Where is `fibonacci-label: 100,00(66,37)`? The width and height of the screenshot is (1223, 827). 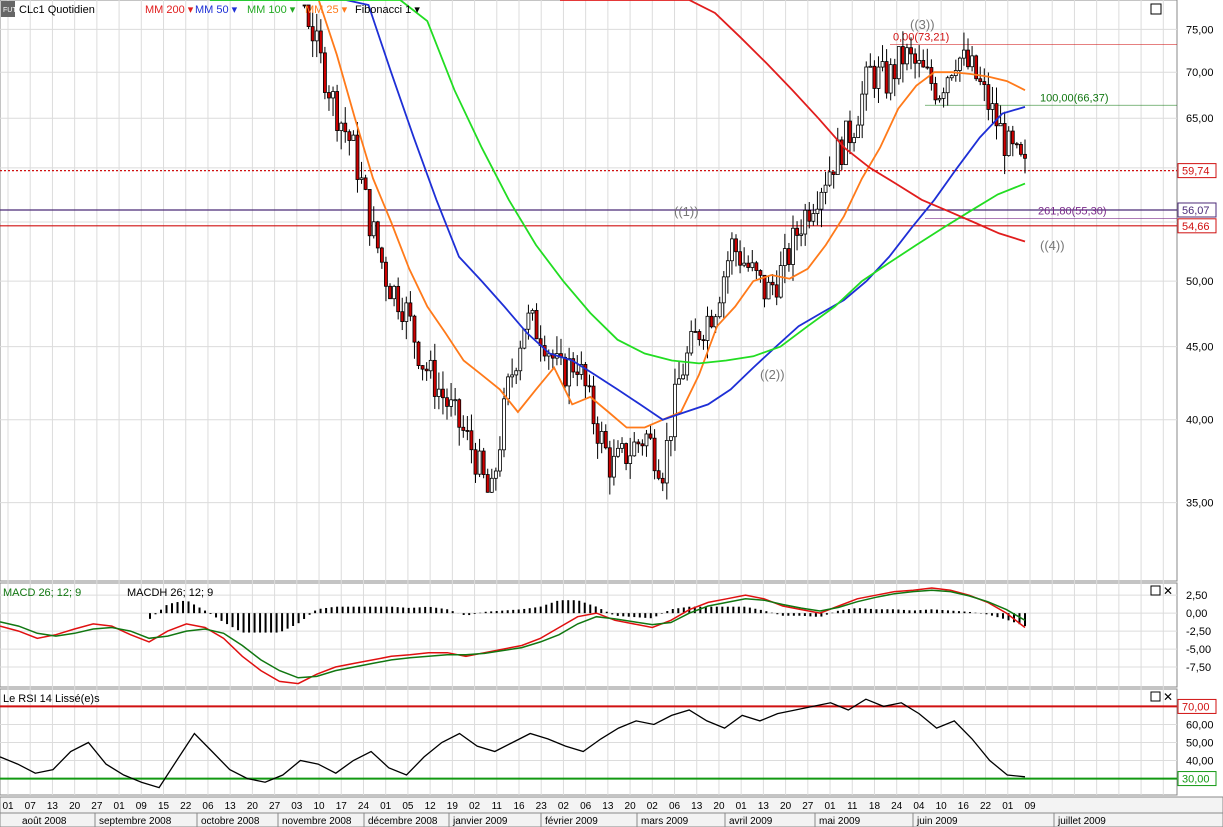
fibonacci-label: 100,00(66,37) is located at coordinates (1074, 98).